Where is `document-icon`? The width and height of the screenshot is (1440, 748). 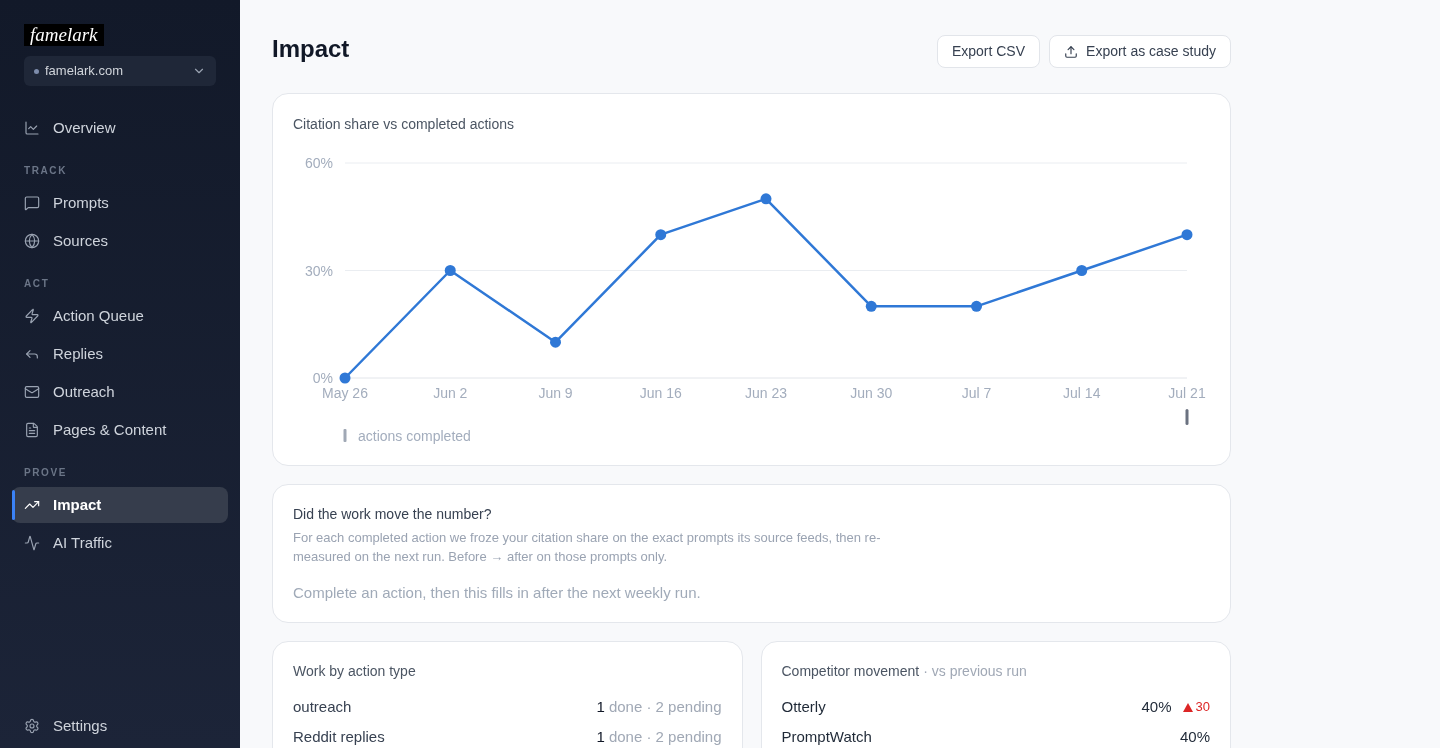
document-icon is located at coordinates (32, 430).